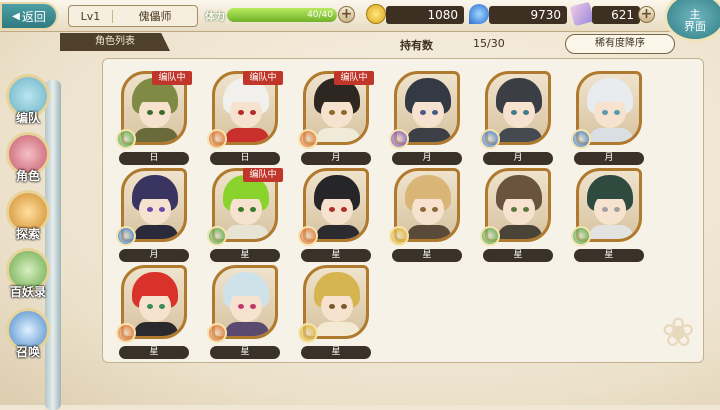  I want to click on sidebar-item-label: 召唤, so click(27, 352).